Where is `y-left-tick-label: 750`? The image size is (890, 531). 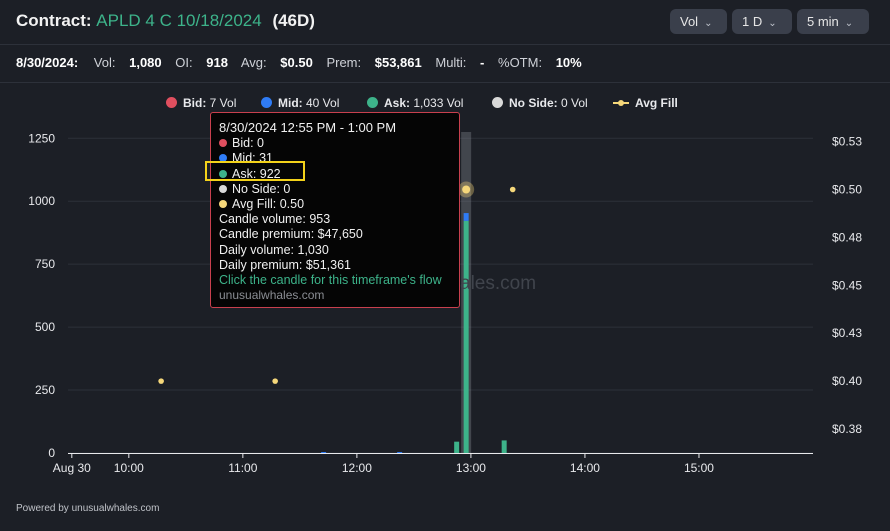 y-left-tick-label: 750 is located at coordinates (45, 264).